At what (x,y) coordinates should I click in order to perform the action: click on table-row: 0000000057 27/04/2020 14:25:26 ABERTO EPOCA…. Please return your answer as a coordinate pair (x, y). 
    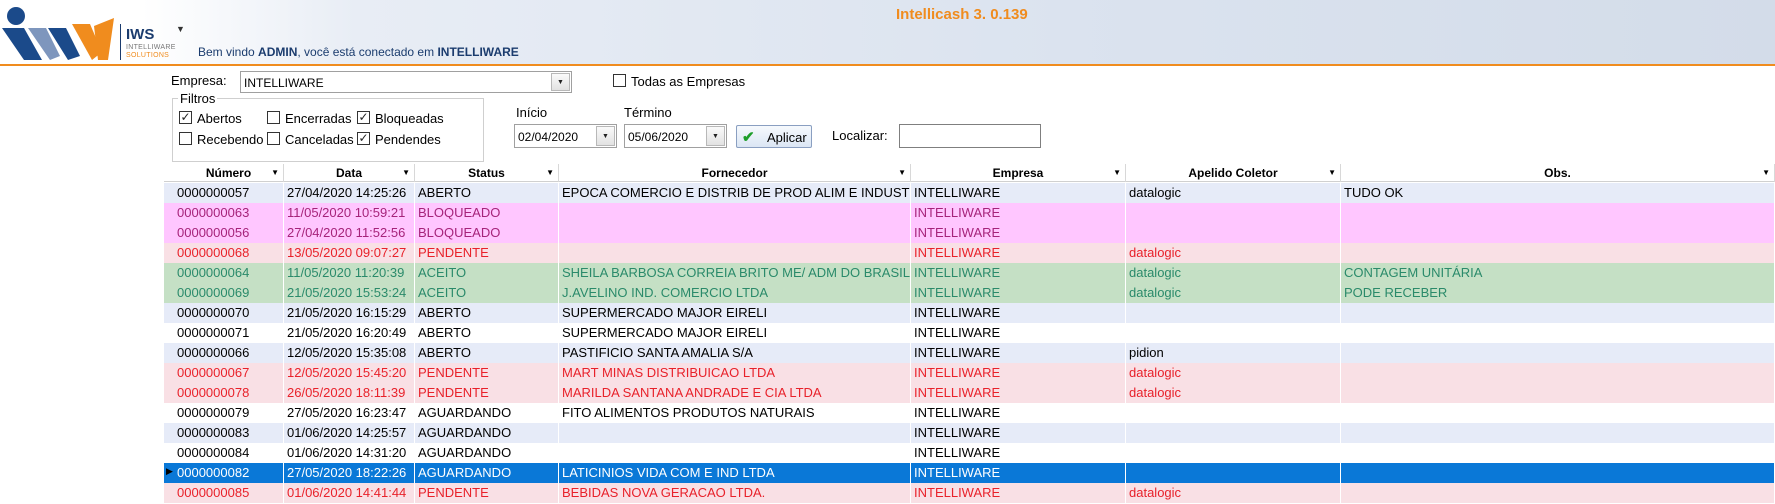
    Looking at the image, I should click on (969, 193).